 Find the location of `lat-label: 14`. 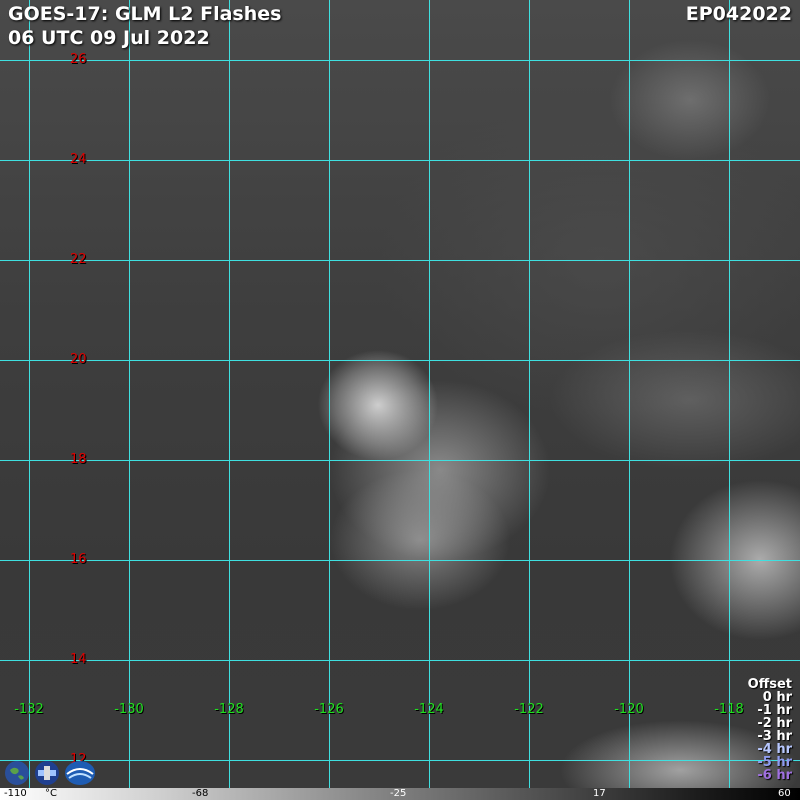

lat-label: 14 is located at coordinates (78, 659).